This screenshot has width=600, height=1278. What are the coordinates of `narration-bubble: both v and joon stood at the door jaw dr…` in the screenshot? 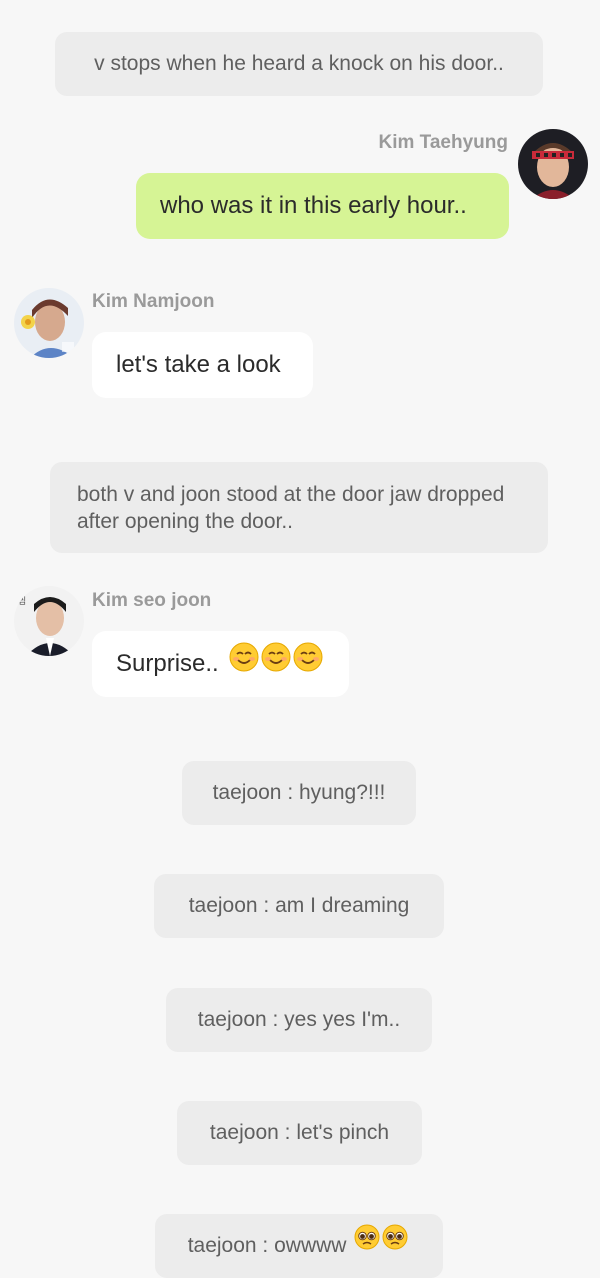 It's located at (299, 507).